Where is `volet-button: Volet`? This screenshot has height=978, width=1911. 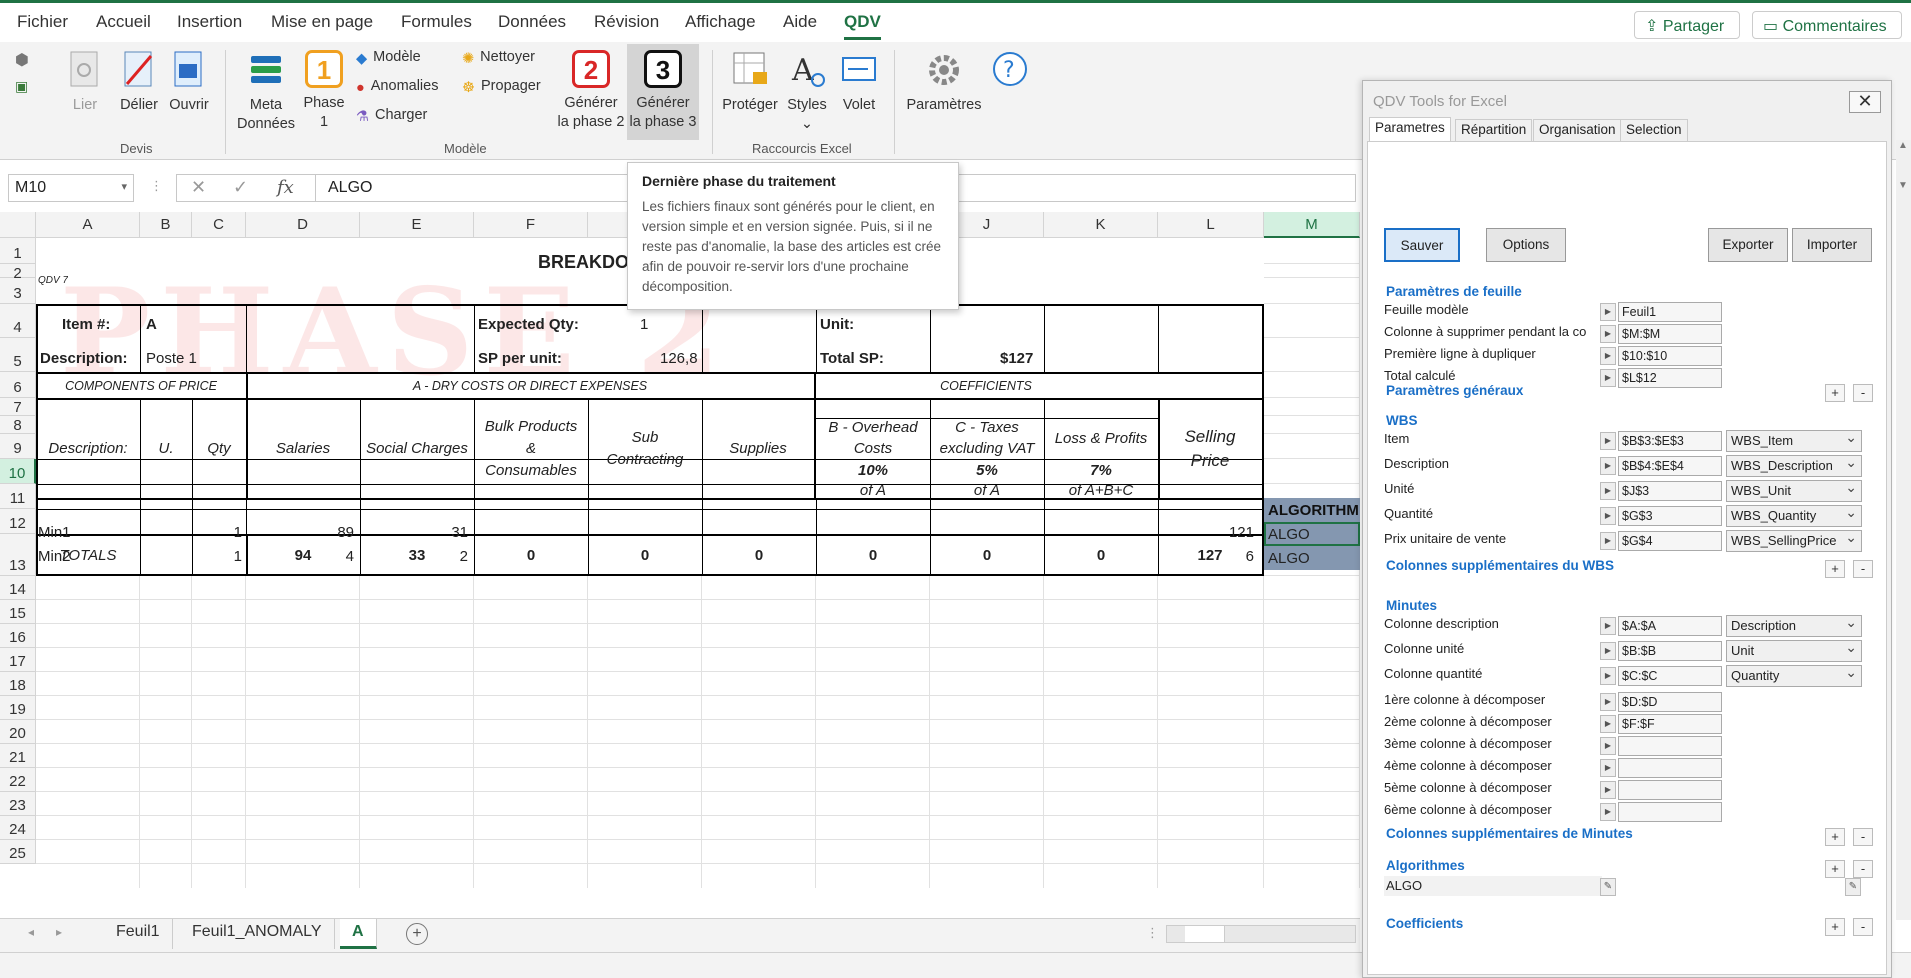
volet-button: Volet is located at coordinates (859, 82).